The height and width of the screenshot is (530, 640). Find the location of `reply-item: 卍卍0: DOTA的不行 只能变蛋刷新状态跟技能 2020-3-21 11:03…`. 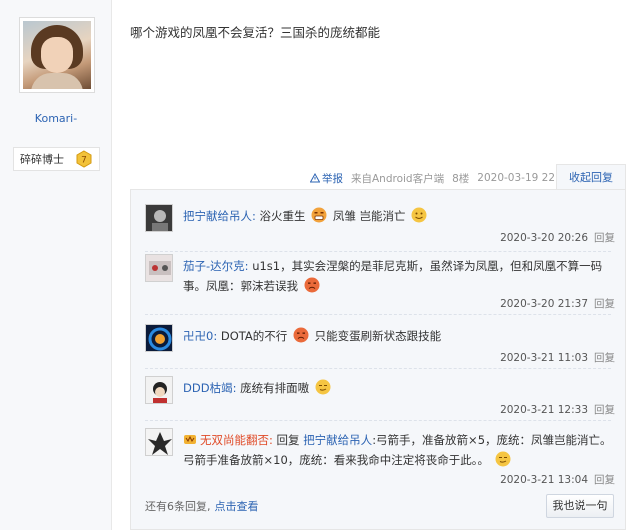

reply-item: 卍卍0: DOTA的不行 只能变蛋刷新状态跟技能 2020-3-21 11:03… is located at coordinates (380, 344).